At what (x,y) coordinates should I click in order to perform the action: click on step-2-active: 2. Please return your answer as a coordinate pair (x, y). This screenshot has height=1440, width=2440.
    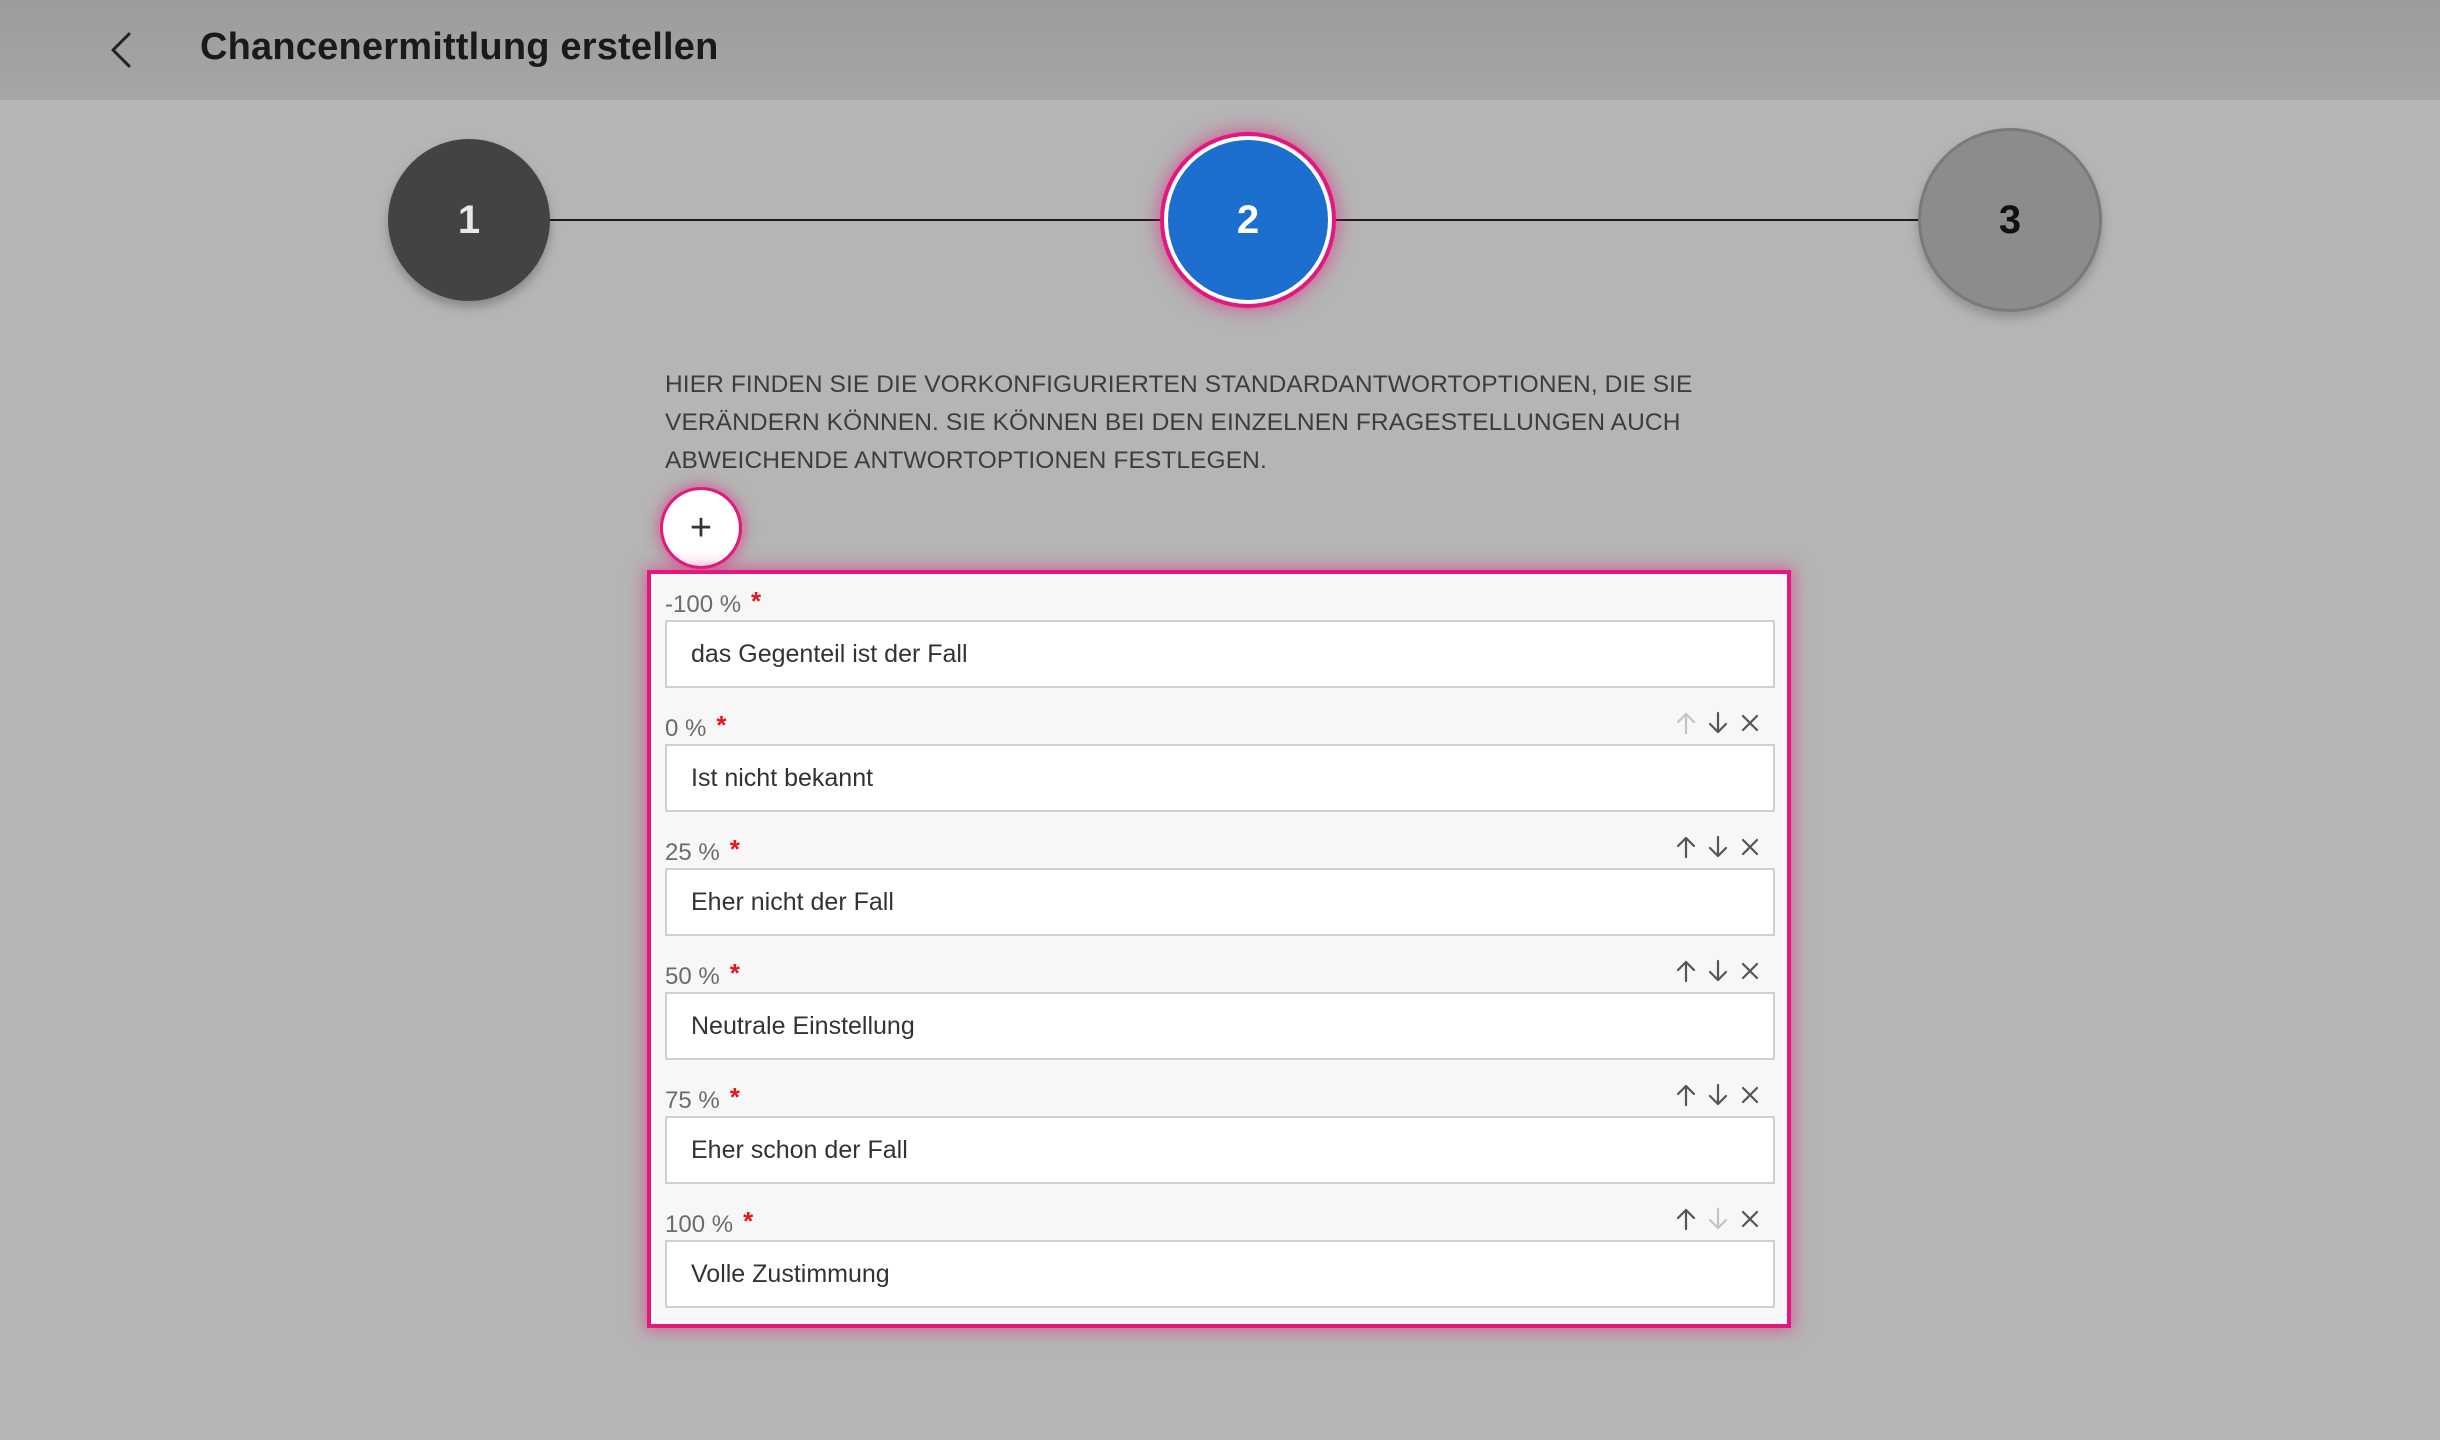
    Looking at the image, I should click on (1248, 220).